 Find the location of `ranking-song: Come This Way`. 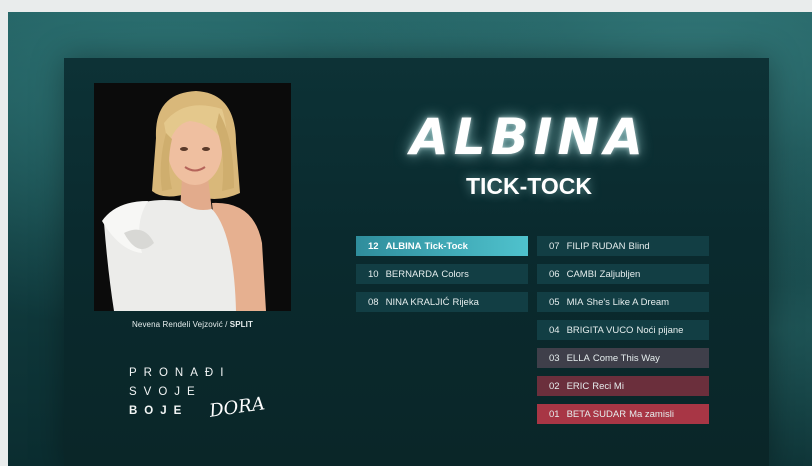

ranking-song: Come This Way is located at coordinates (626, 358).